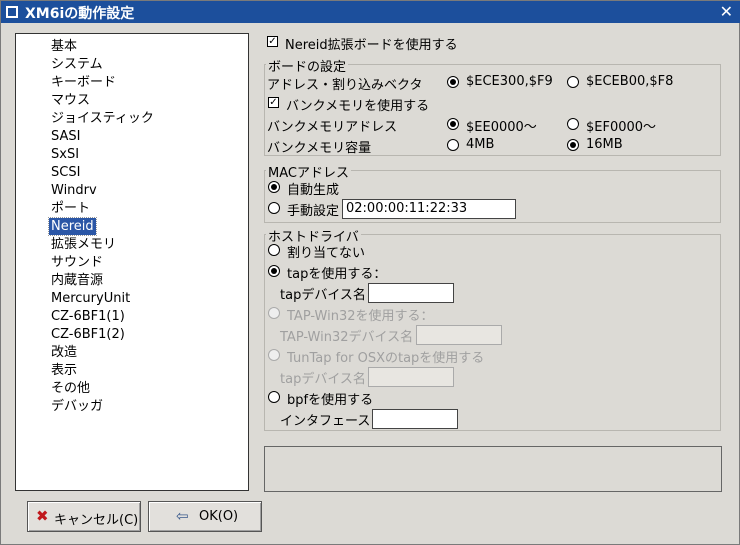  I want to click on bank-address-option-2-radio, so click(573, 124).